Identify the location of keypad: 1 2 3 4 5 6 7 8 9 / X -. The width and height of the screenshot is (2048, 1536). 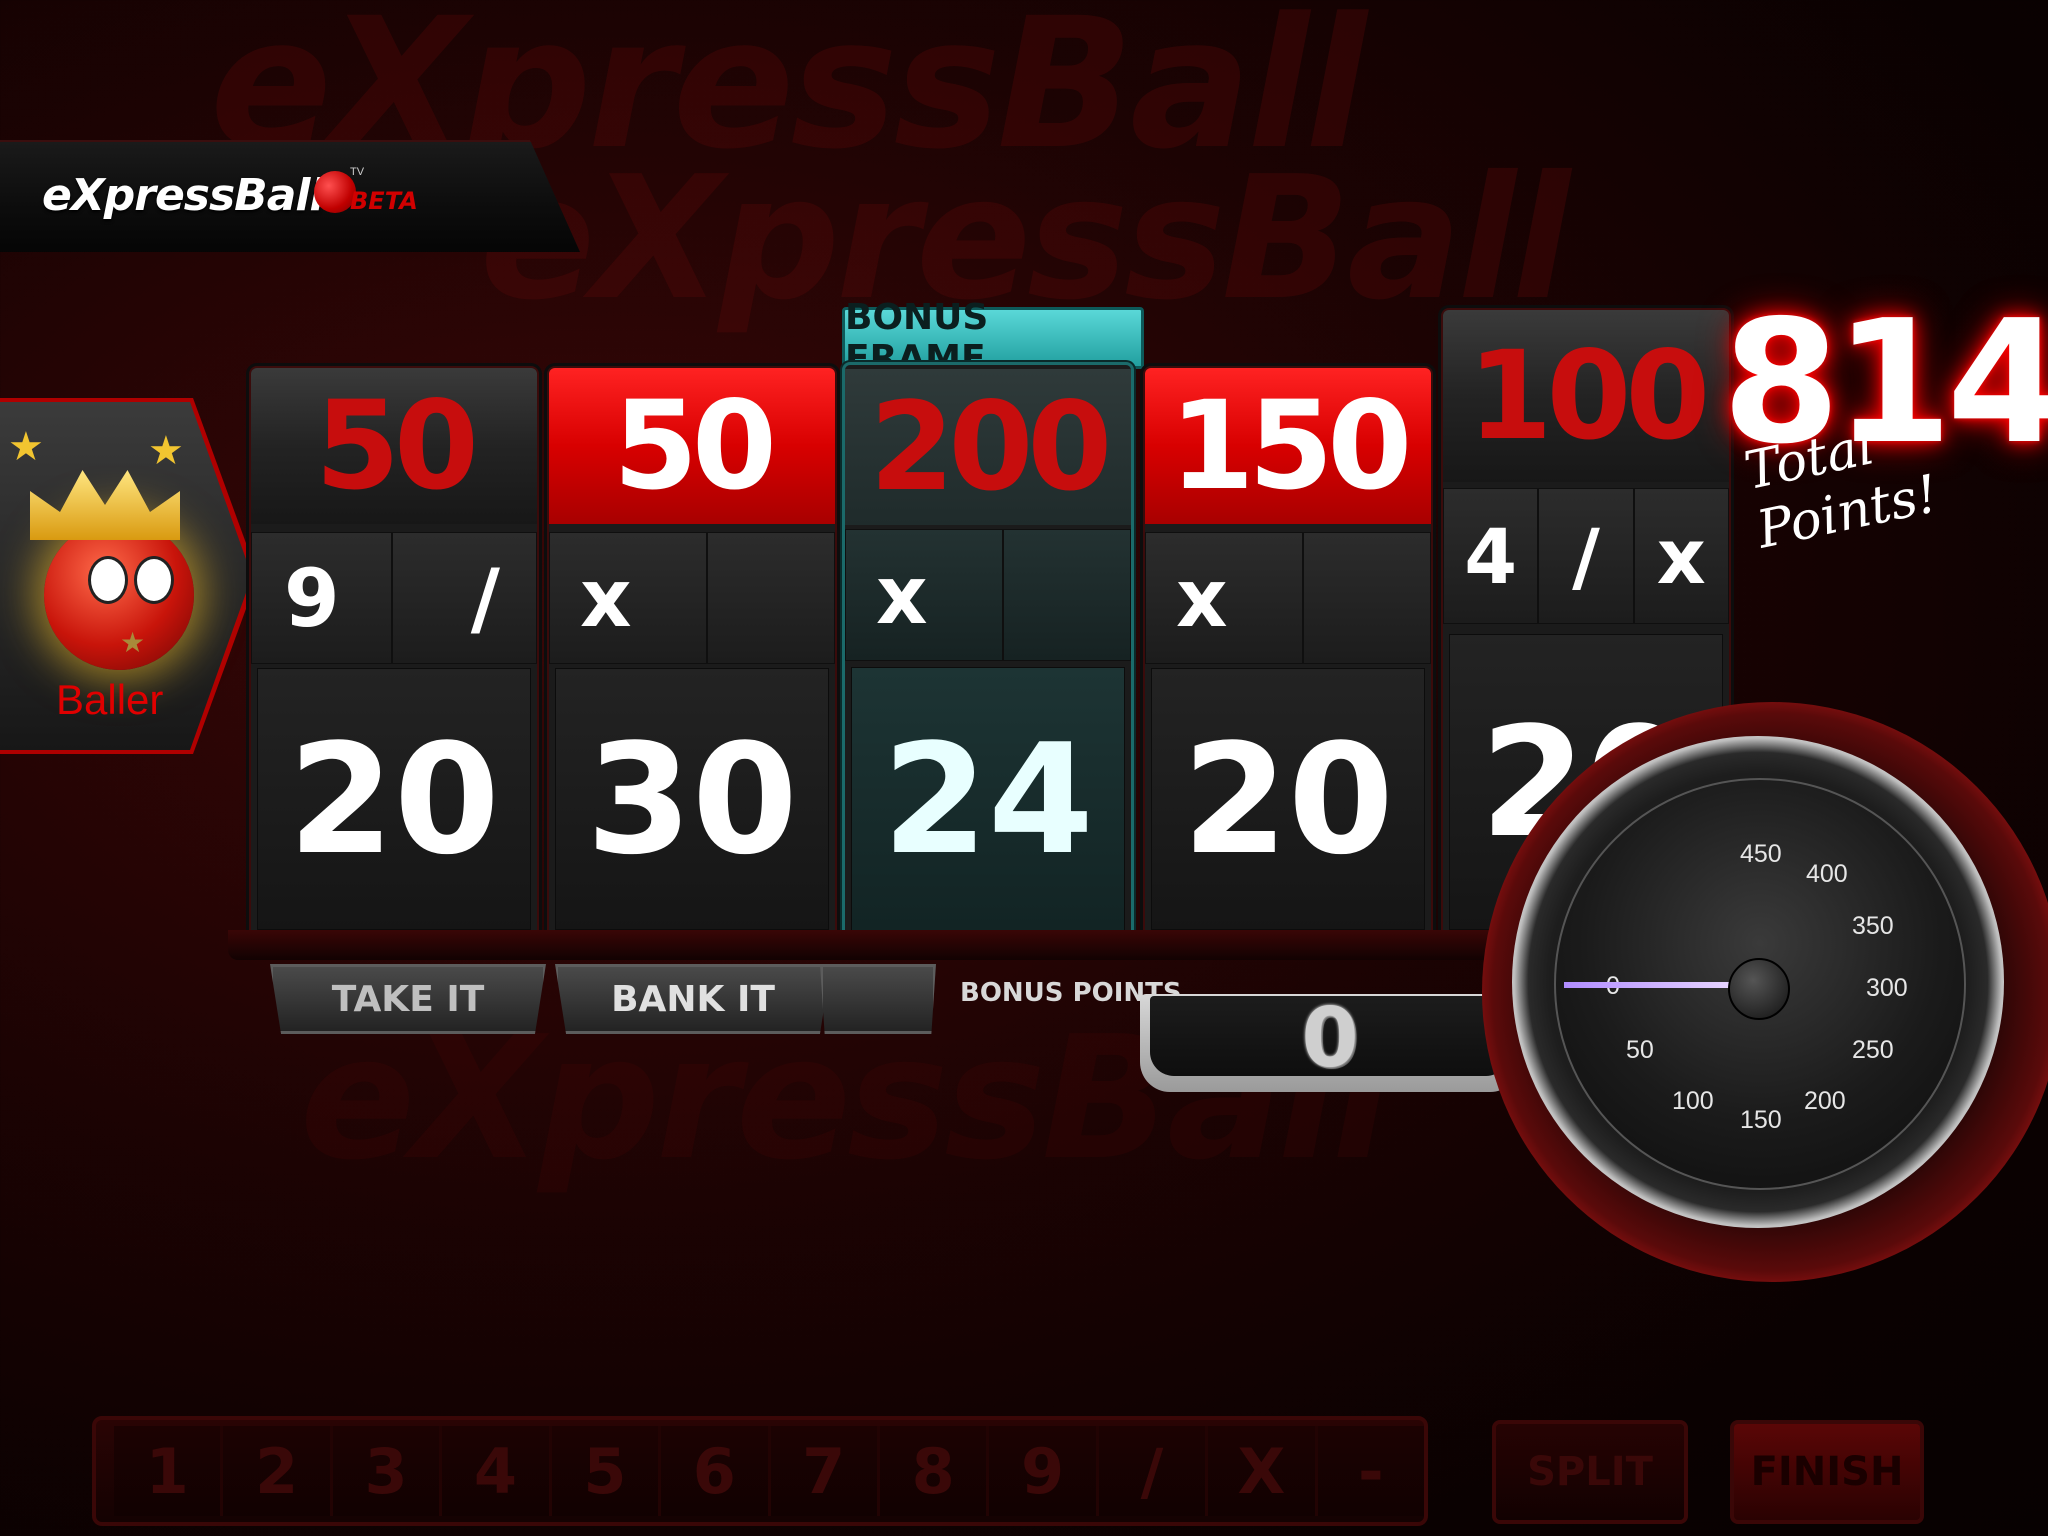
(760, 1471).